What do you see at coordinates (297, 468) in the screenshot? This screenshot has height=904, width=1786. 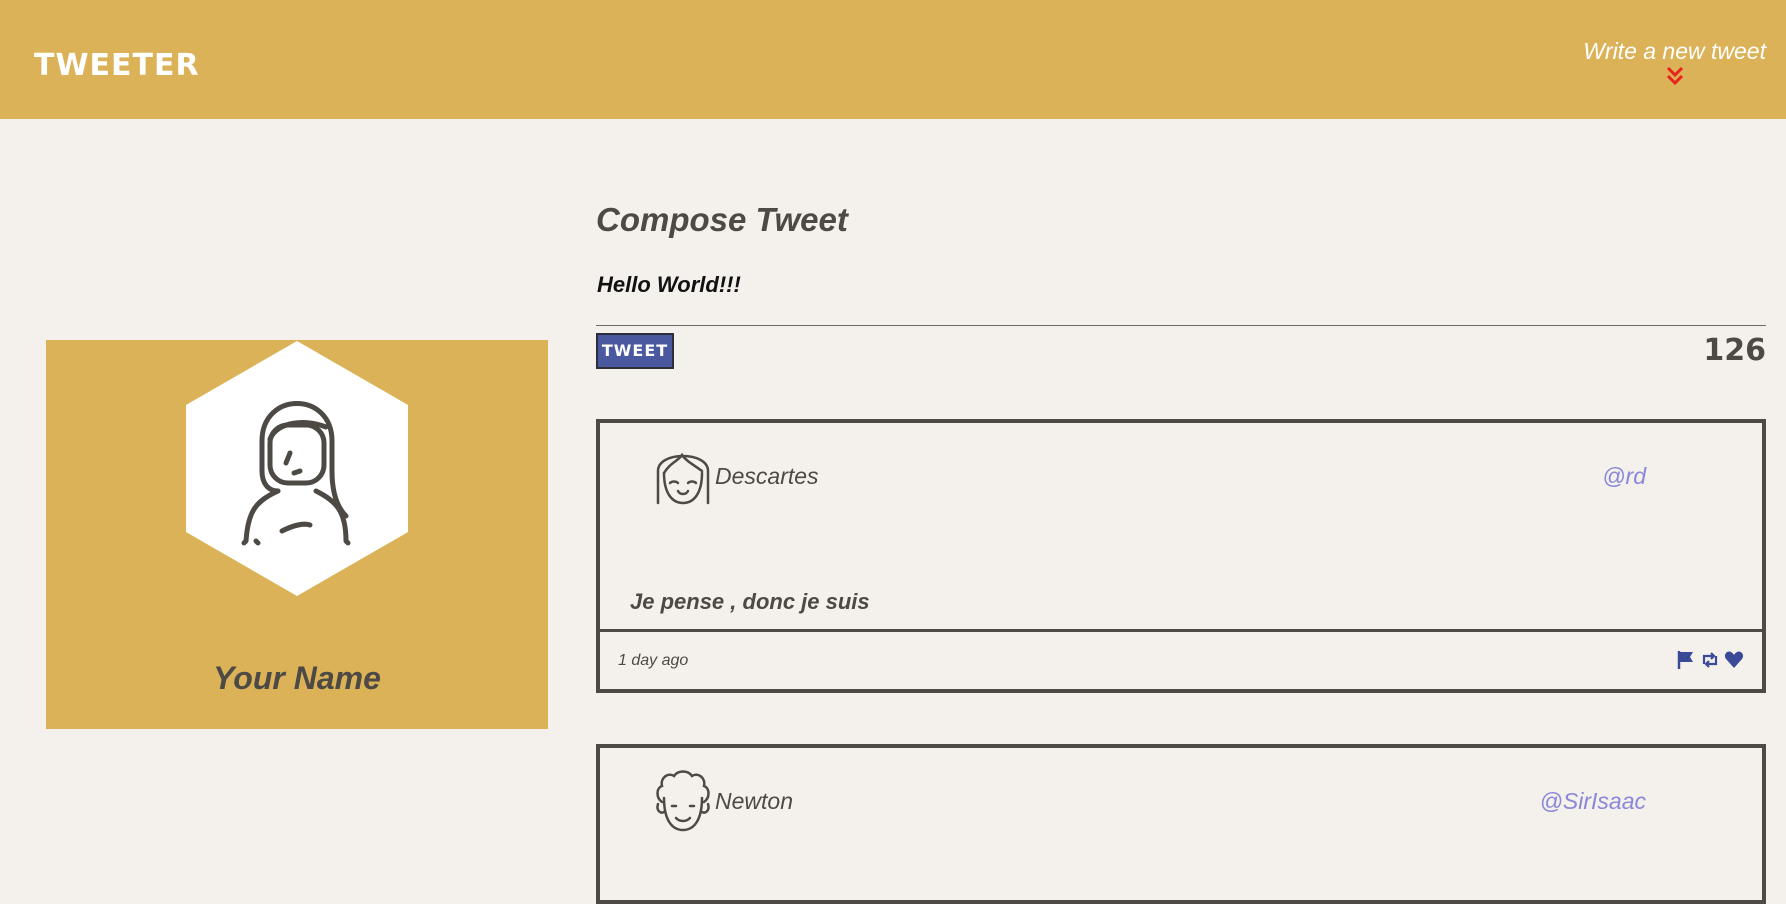 I see `profile-avatar` at bounding box center [297, 468].